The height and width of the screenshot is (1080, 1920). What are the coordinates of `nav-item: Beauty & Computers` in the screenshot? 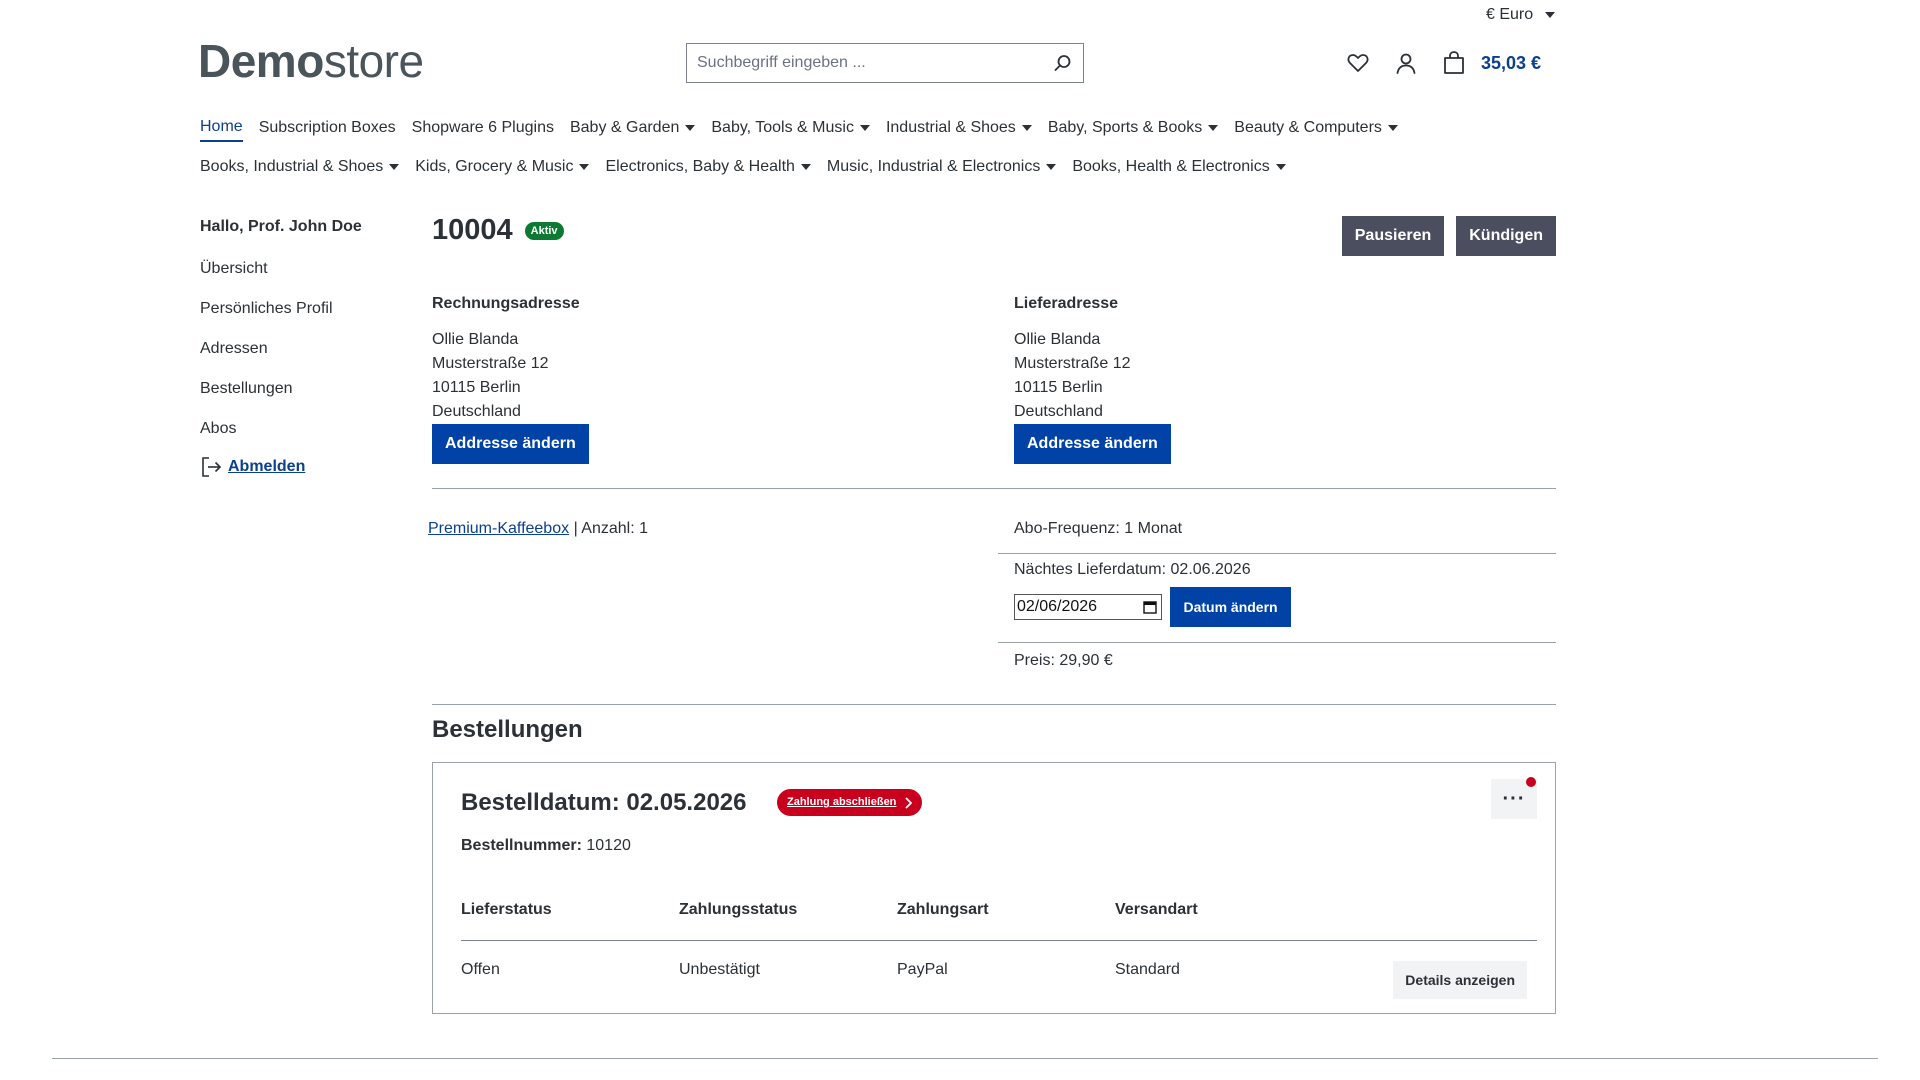 It's located at (1316, 130).